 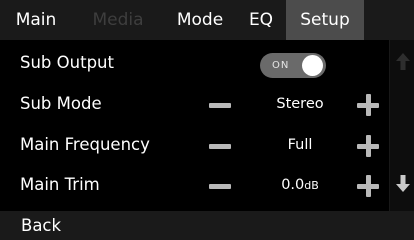 What do you see at coordinates (300, 145) in the screenshot?
I see `main-frequency-value: Full` at bounding box center [300, 145].